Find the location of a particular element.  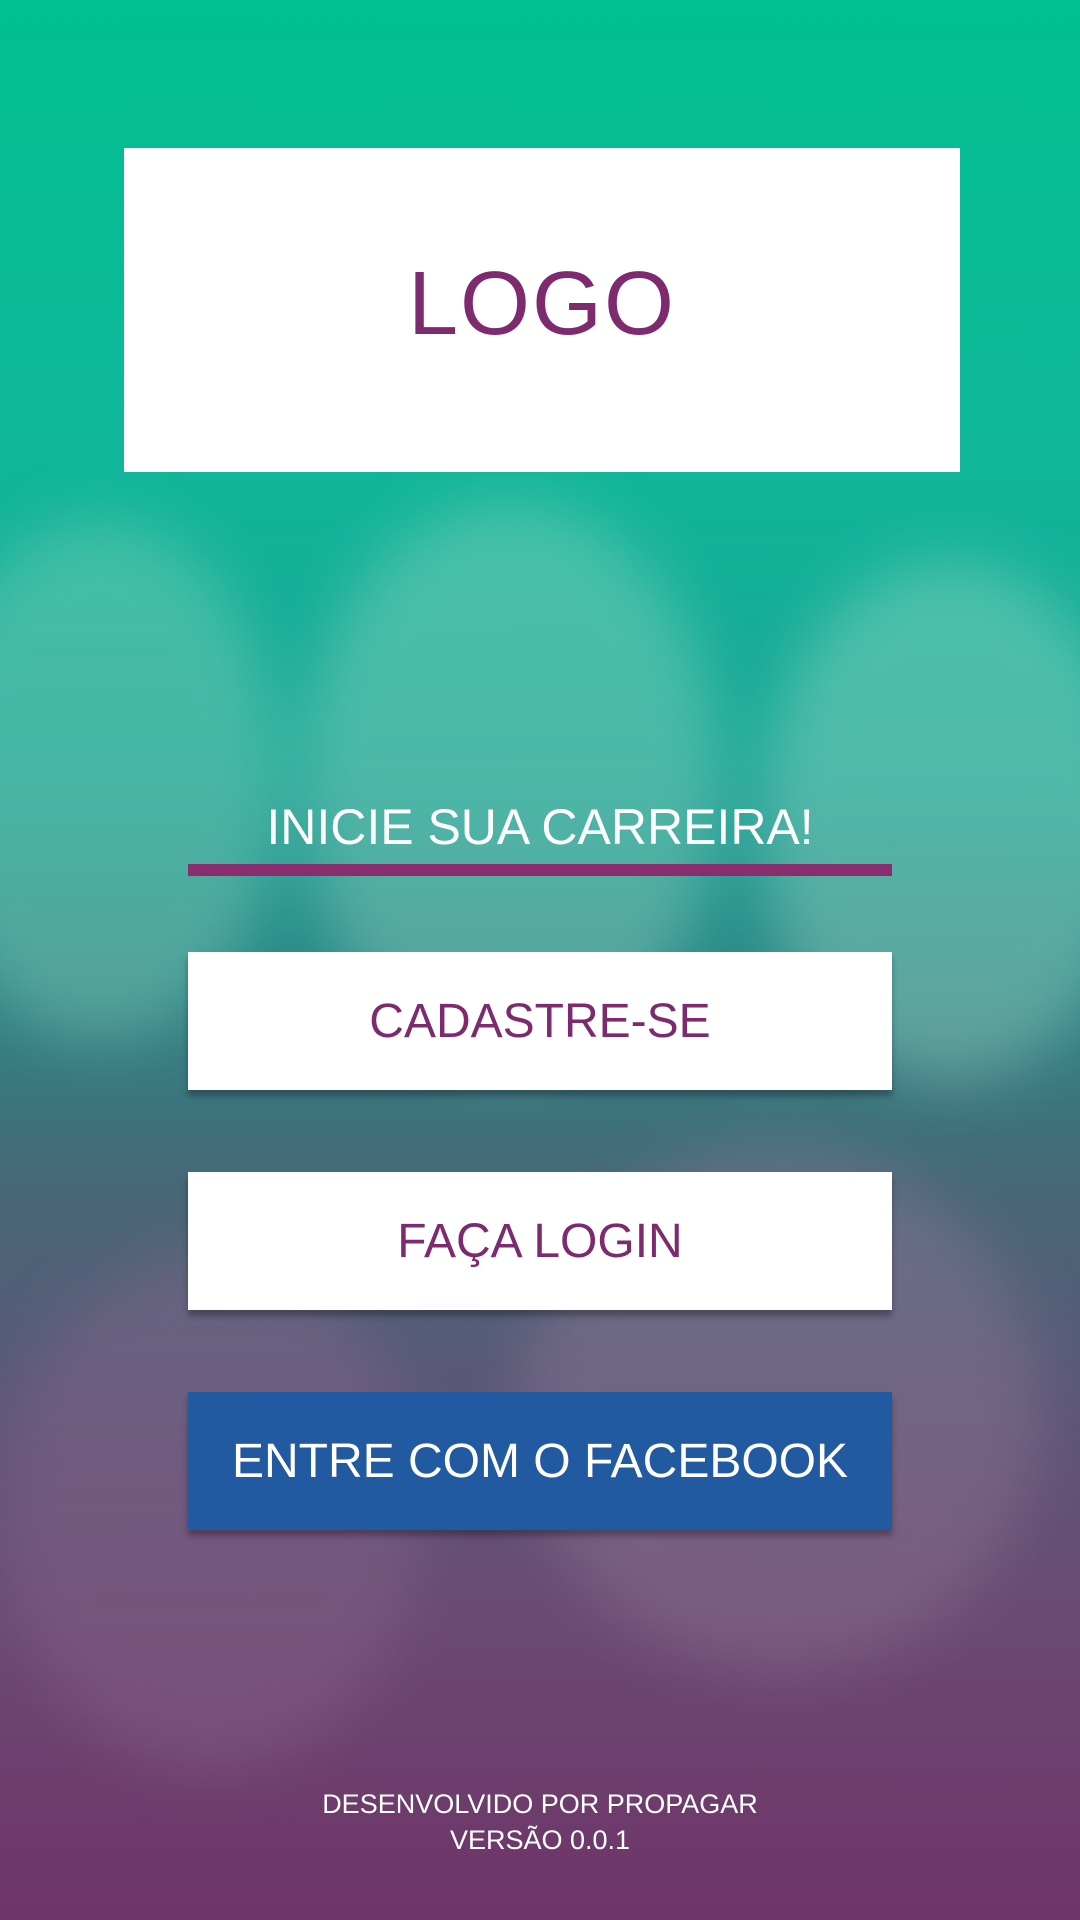

login-button: FAÇA LOGIN is located at coordinates (540, 1241).